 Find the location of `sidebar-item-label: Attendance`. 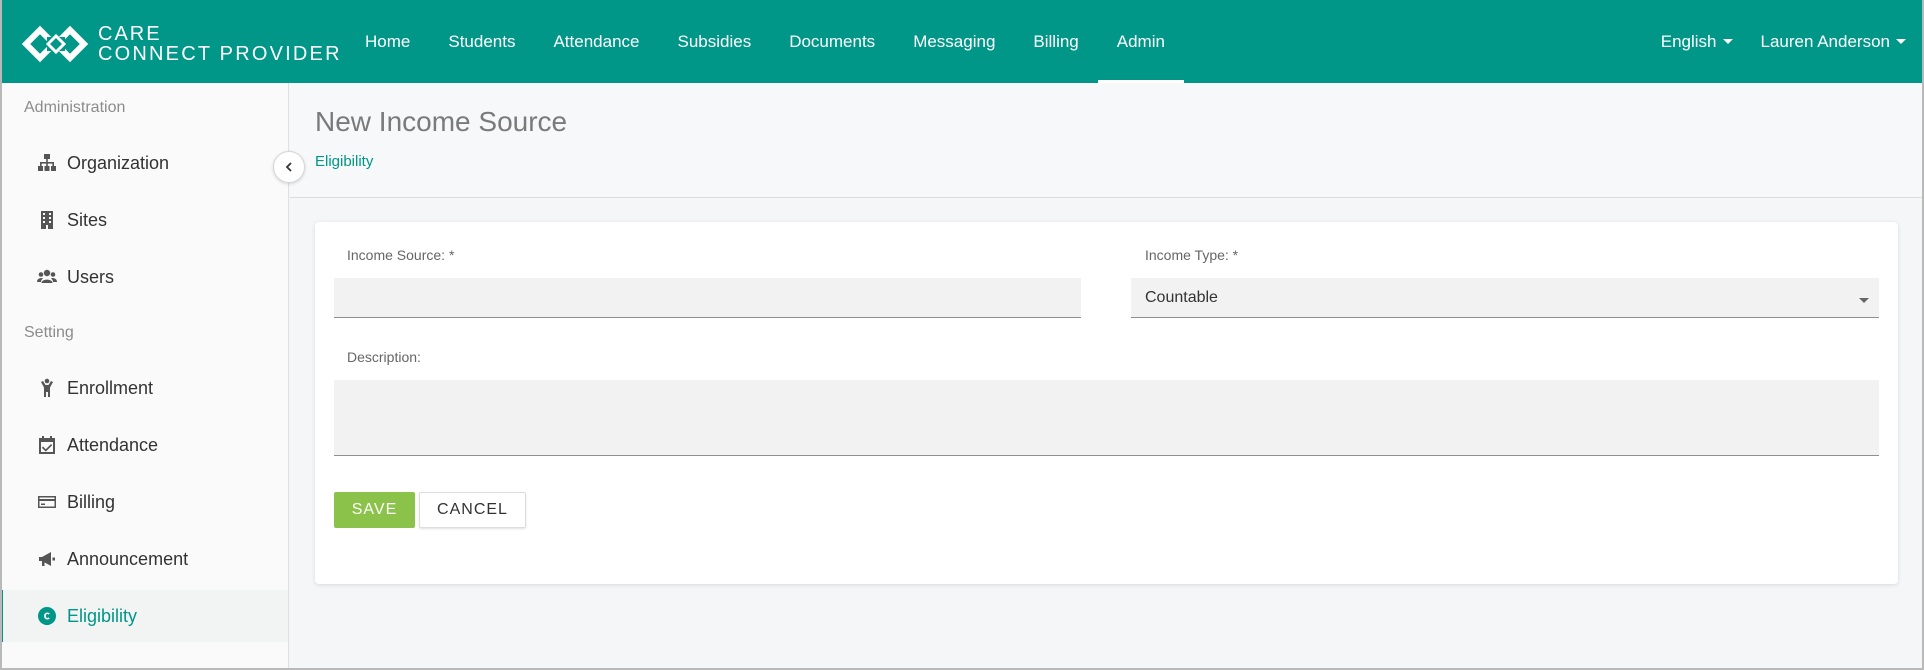

sidebar-item-label: Attendance is located at coordinates (113, 444).